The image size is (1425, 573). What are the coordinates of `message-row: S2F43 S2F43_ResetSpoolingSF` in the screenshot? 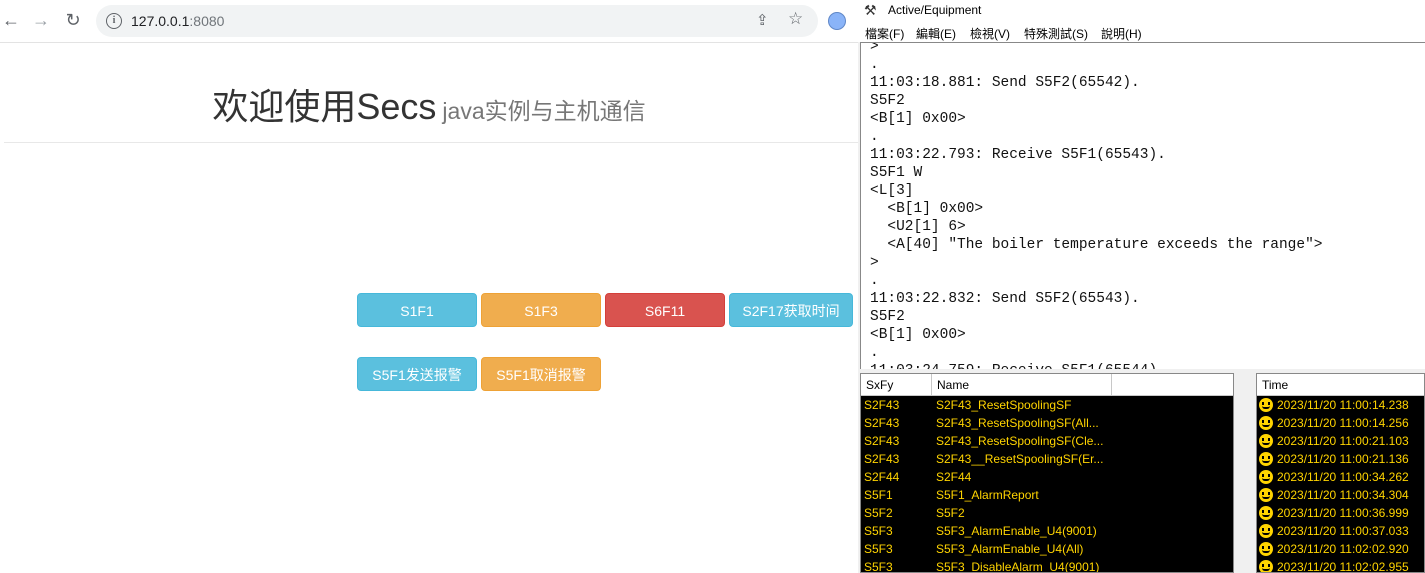 It's located at (1047, 405).